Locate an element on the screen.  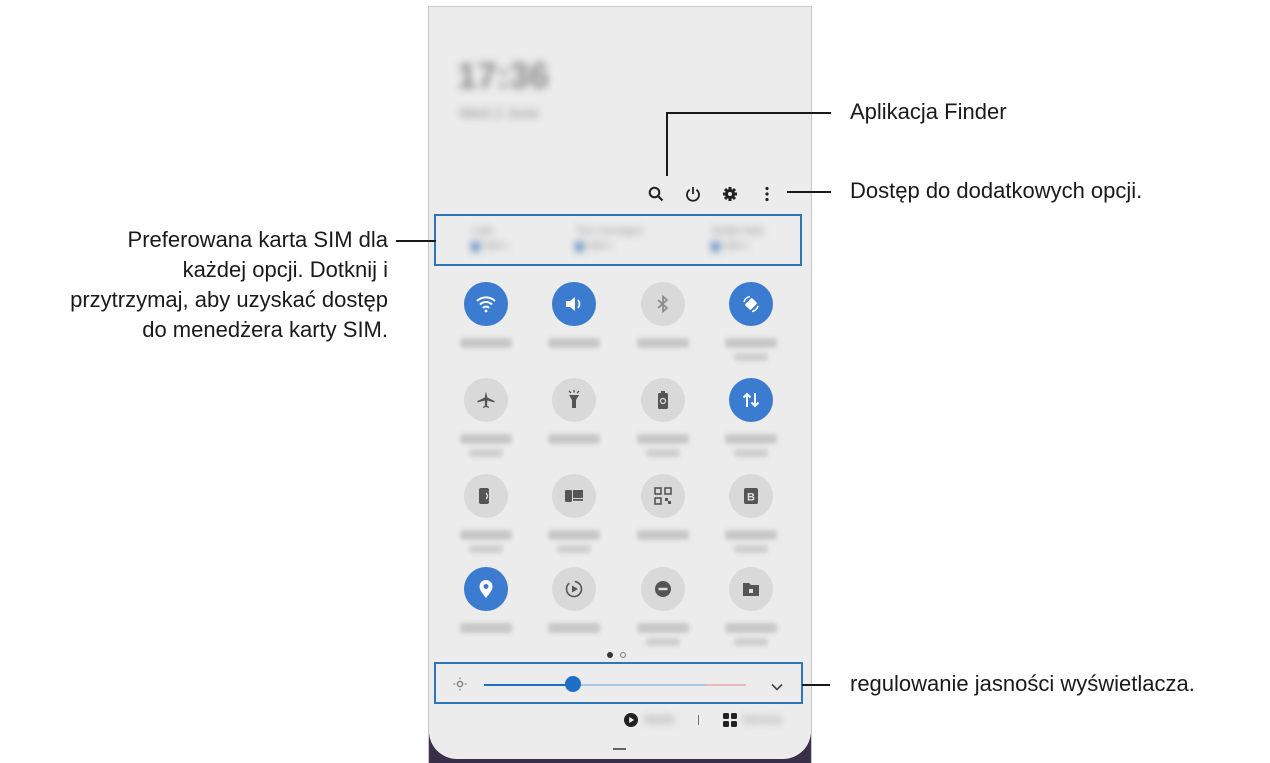
home-indicator is located at coordinates (619, 749).